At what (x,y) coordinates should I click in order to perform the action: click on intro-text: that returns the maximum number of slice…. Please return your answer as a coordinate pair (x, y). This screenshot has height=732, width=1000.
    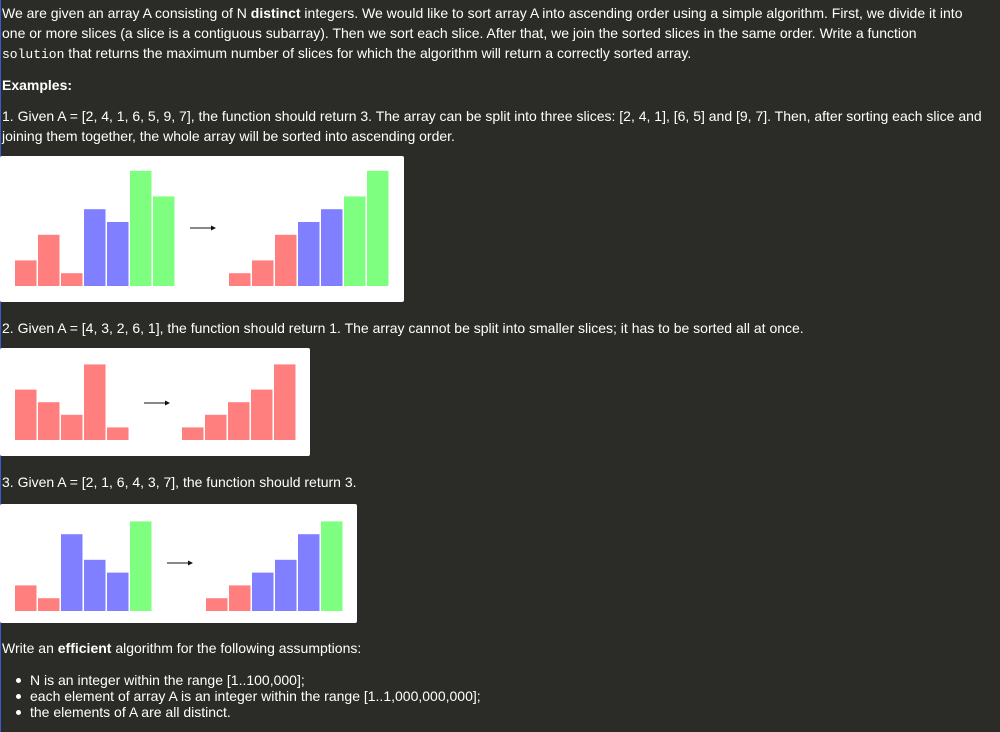
    Looking at the image, I should click on (378, 53).